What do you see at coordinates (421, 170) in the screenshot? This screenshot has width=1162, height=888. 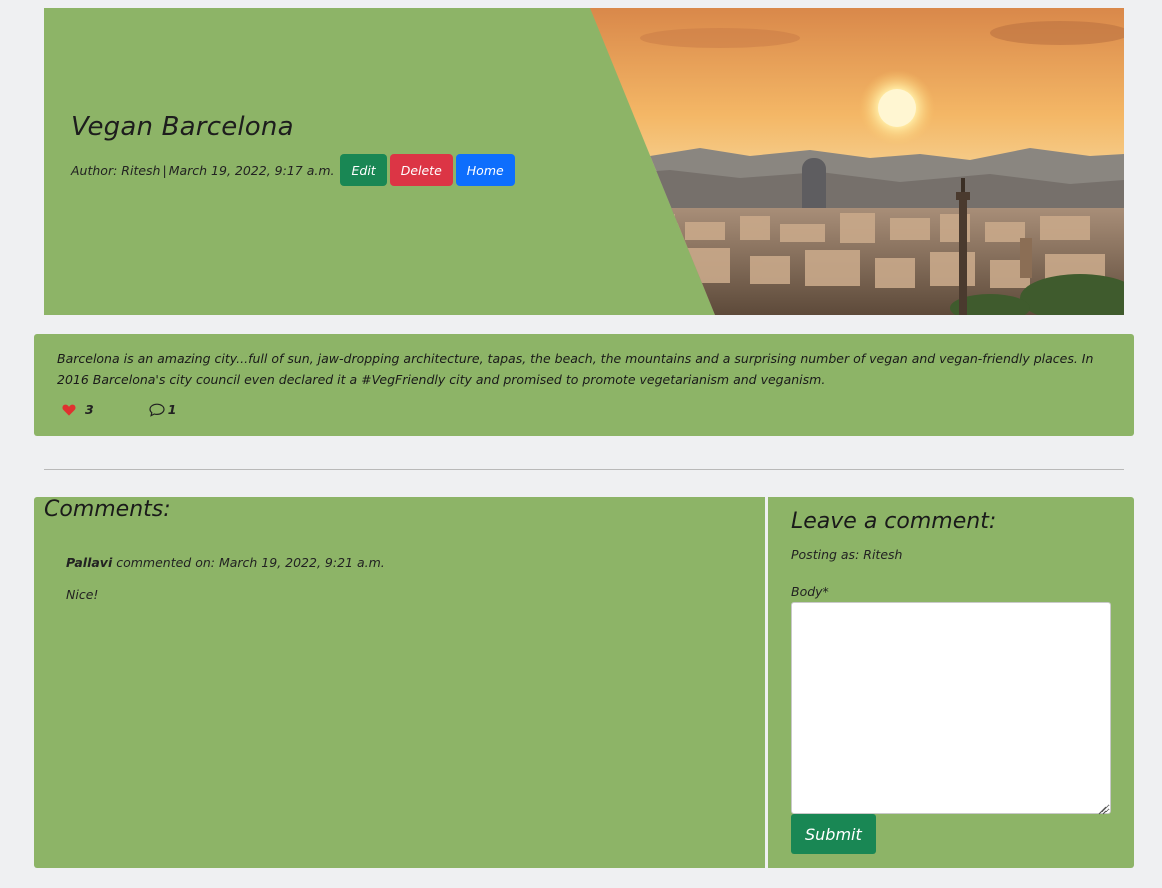 I see `delete-button: Delete` at bounding box center [421, 170].